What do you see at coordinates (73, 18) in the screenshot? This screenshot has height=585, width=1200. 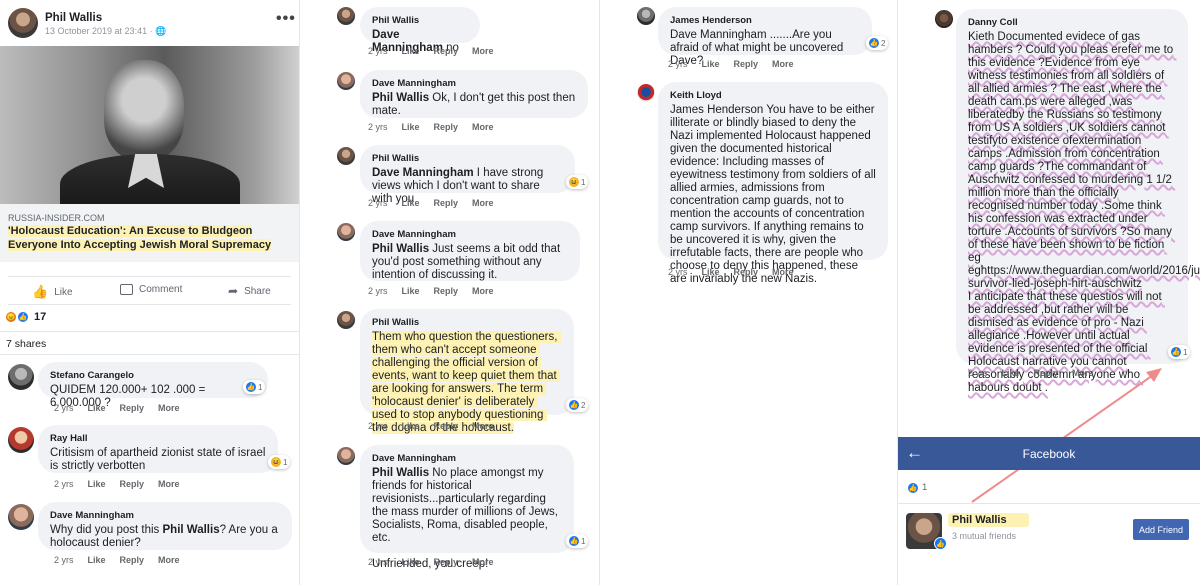 I see `post-author: Phil Wallis` at bounding box center [73, 18].